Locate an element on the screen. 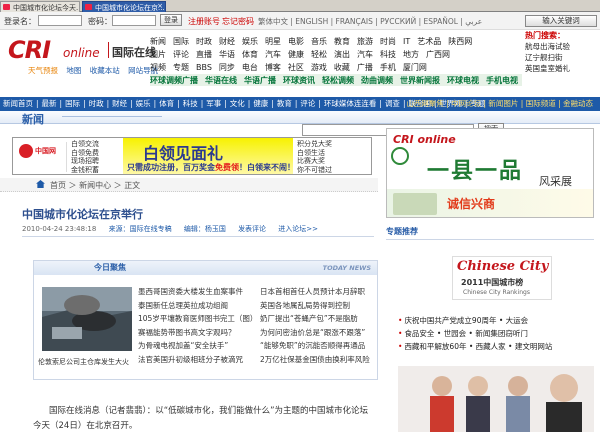 This screenshot has height=432, width=600. mainnav-item: 健康 is located at coordinates (260, 104).